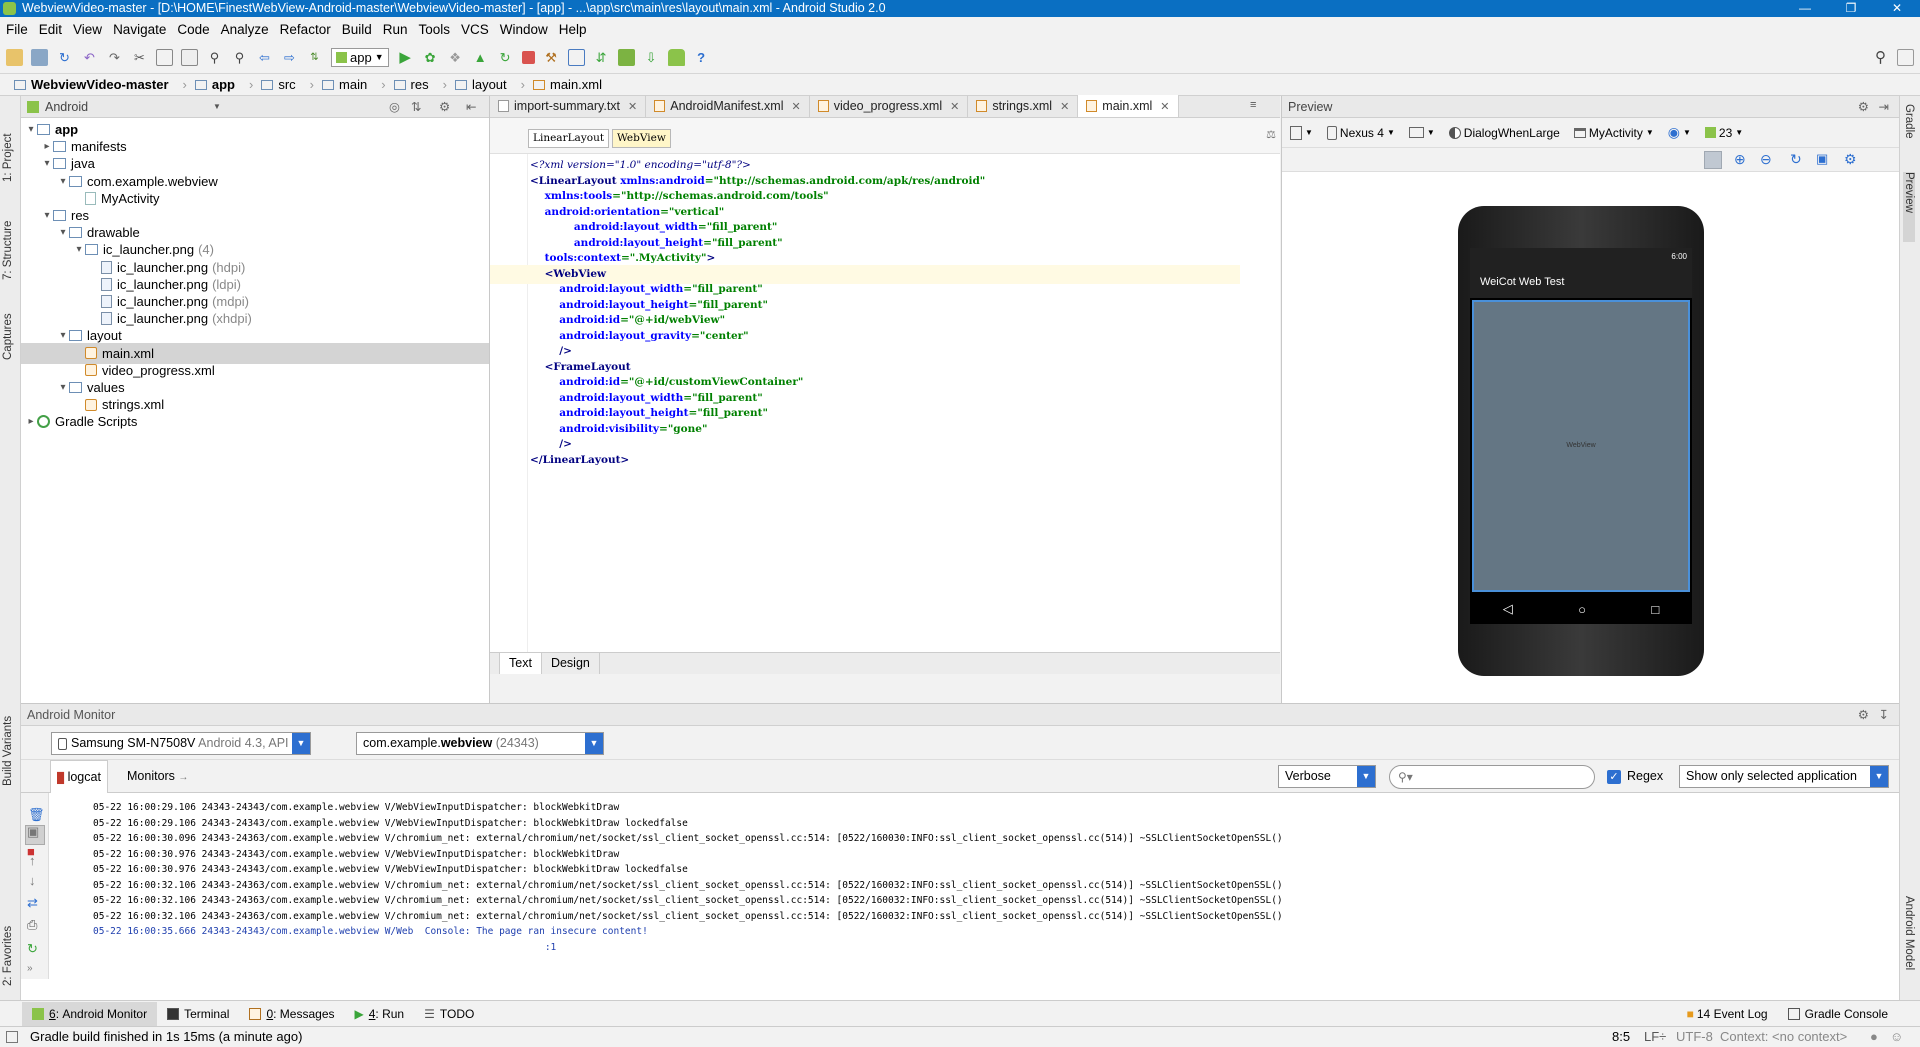 The height and width of the screenshot is (1047, 1920). What do you see at coordinates (289, 57) in the screenshot?
I see `forward-icon: ⇨` at bounding box center [289, 57].